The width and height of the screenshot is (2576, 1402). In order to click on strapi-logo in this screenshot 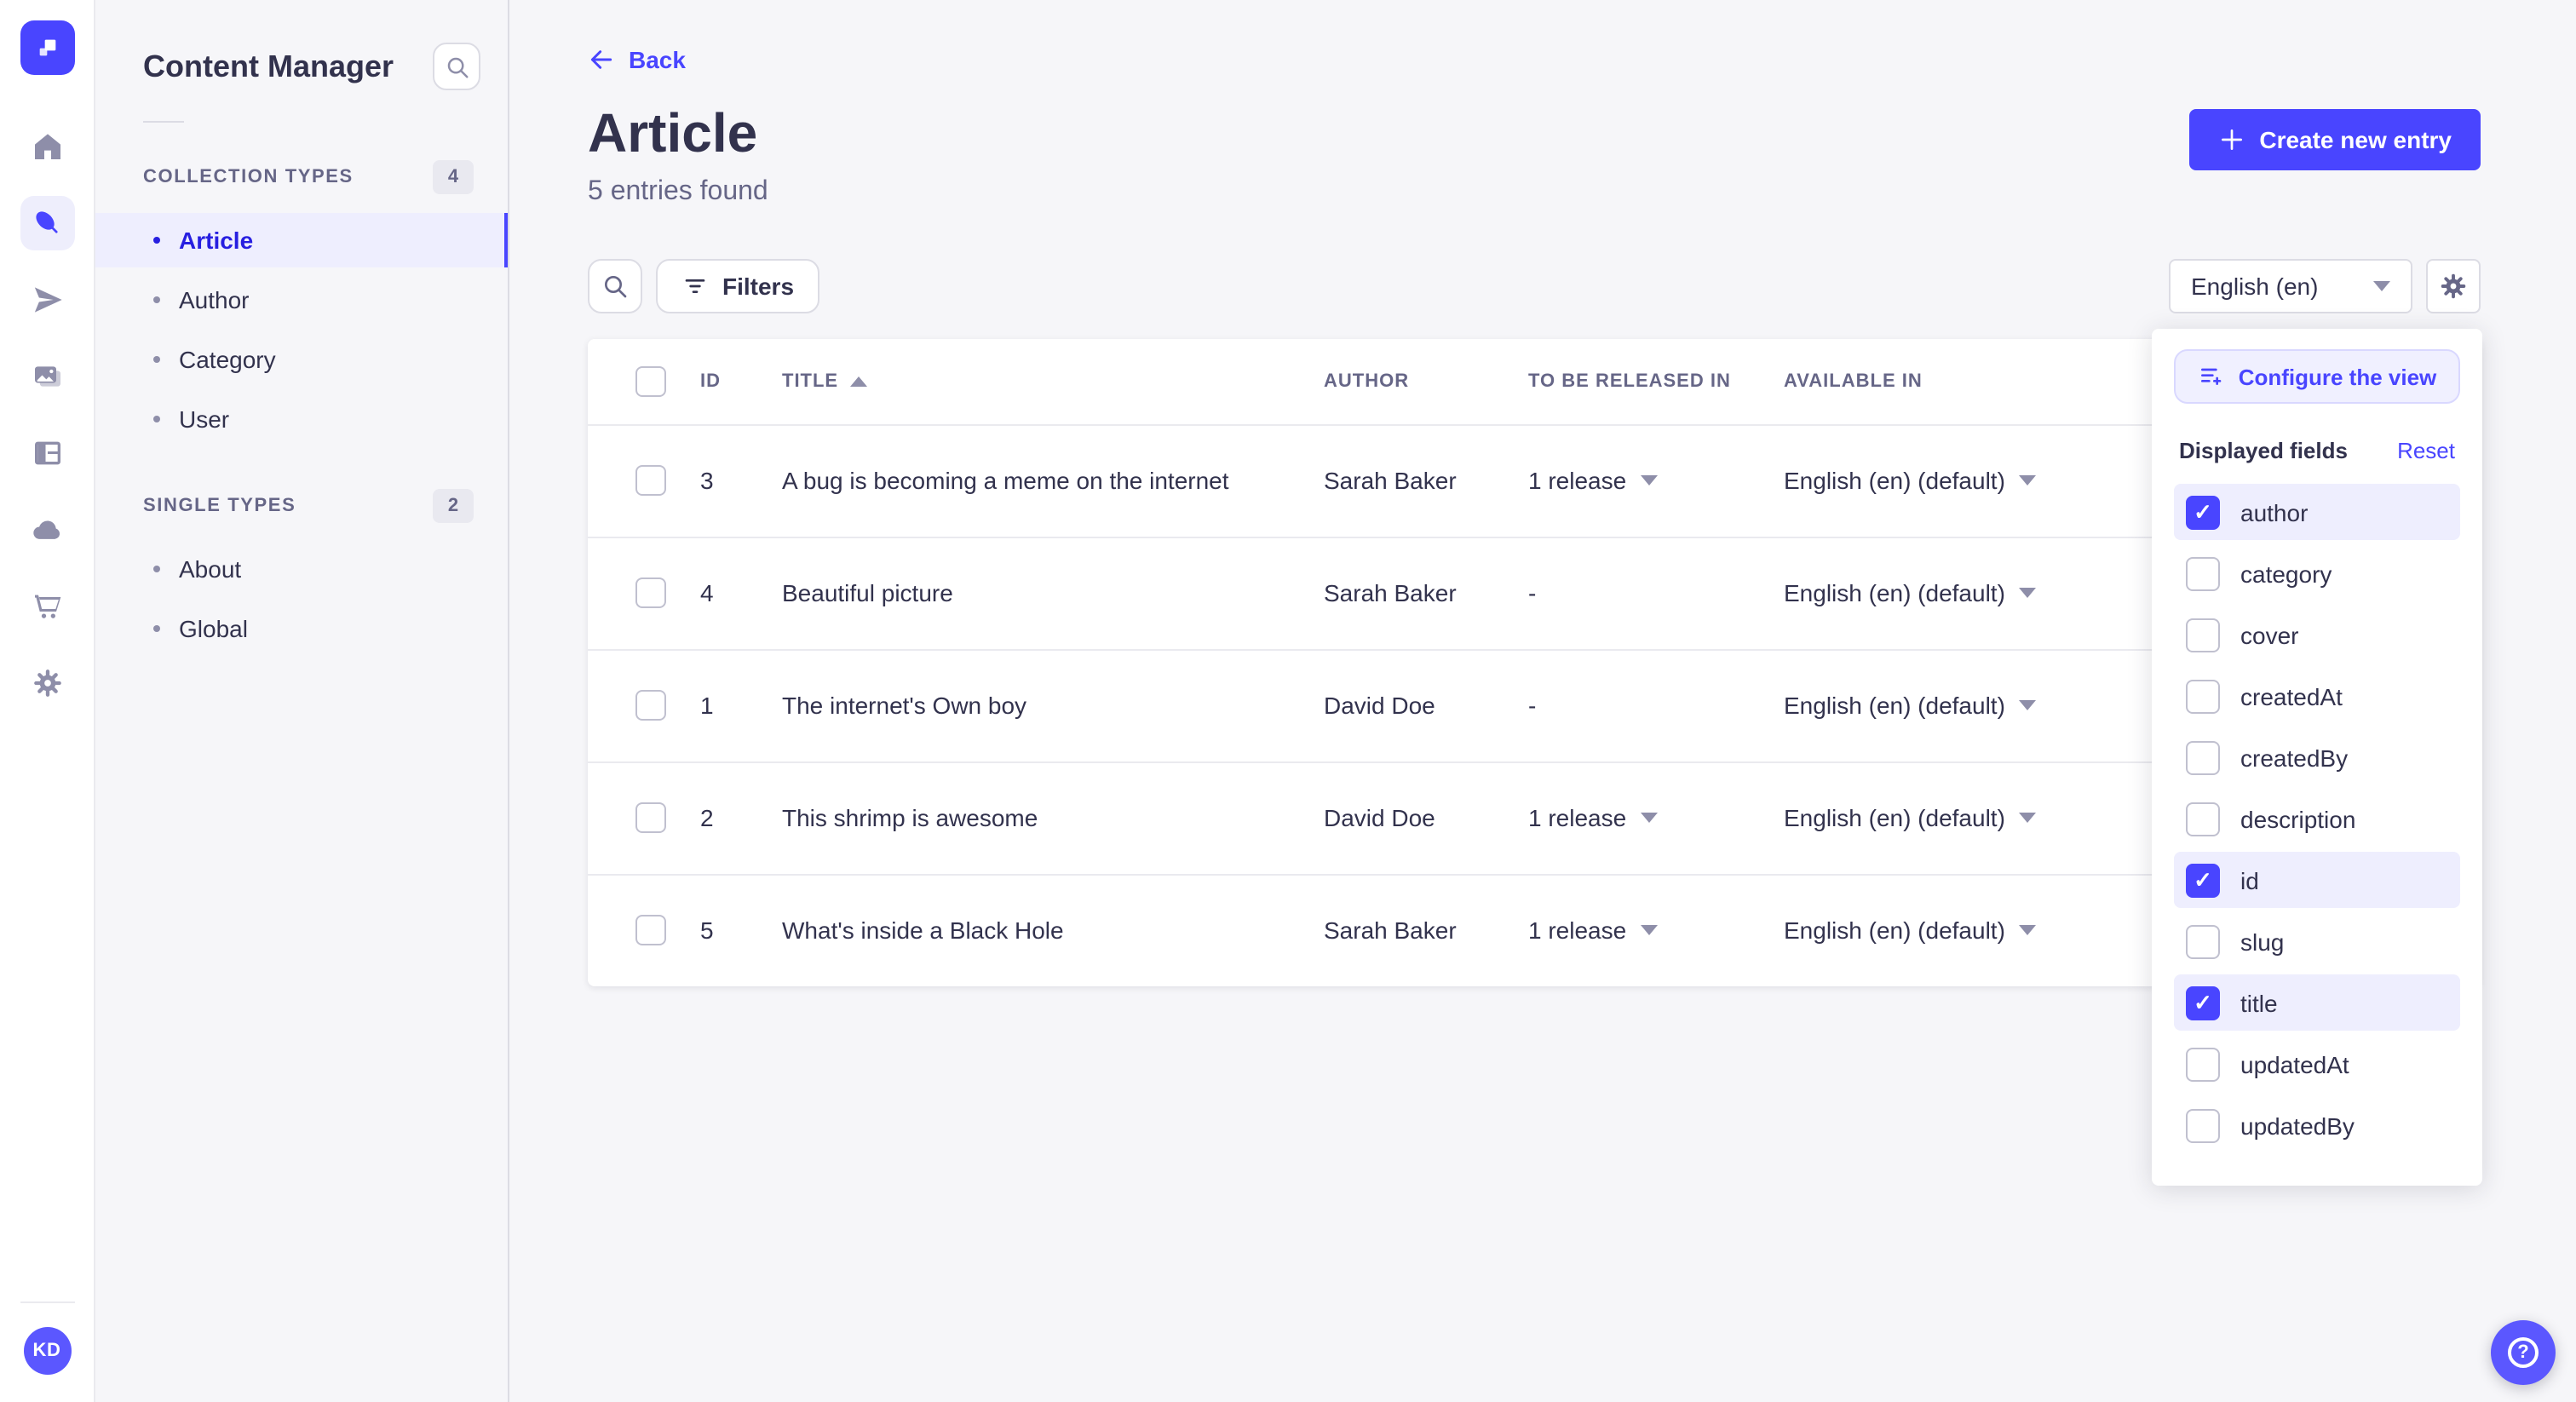, I will do `click(47, 47)`.